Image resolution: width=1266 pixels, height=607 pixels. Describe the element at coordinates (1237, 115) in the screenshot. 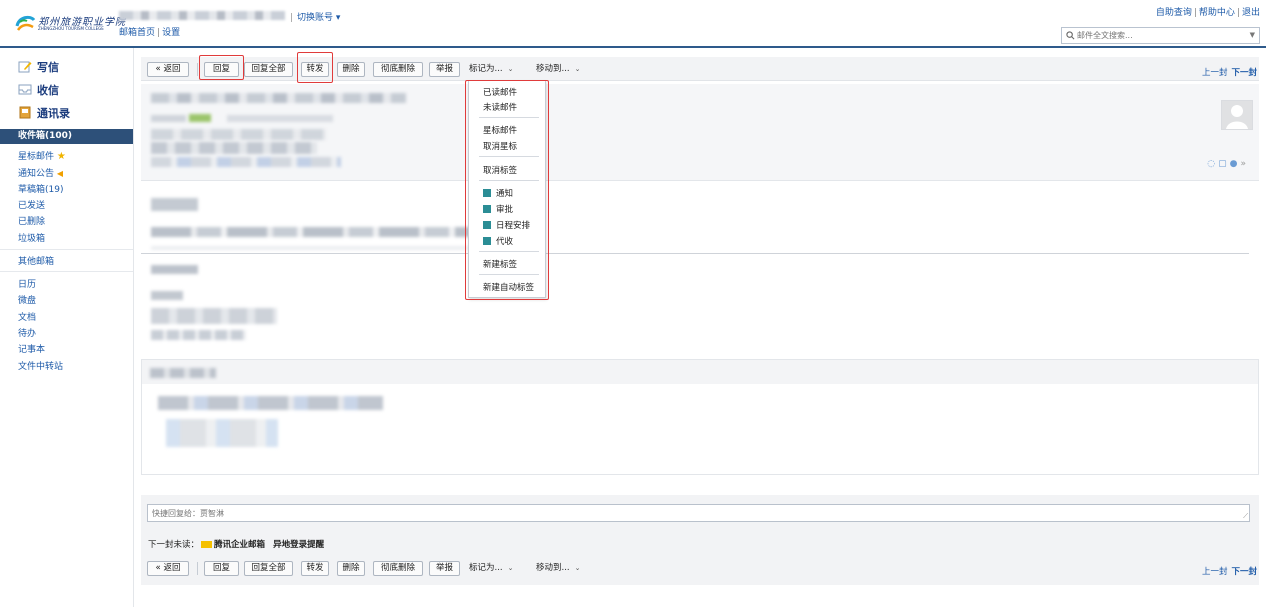

I see `avatar` at that location.